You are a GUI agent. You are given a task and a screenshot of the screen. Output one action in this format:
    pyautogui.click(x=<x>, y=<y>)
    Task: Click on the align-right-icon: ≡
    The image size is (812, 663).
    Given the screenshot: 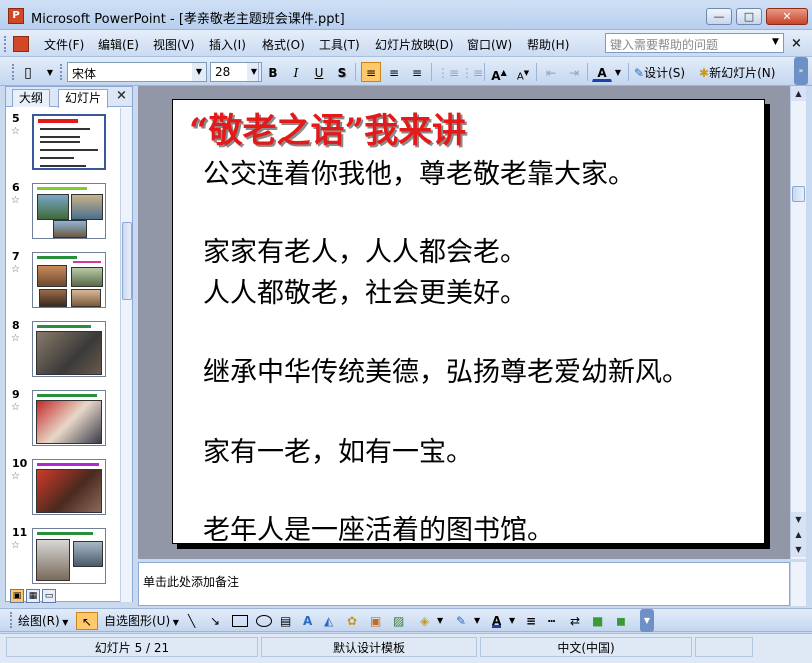 What is the action you would take?
    pyautogui.click(x=417, y=72)
    